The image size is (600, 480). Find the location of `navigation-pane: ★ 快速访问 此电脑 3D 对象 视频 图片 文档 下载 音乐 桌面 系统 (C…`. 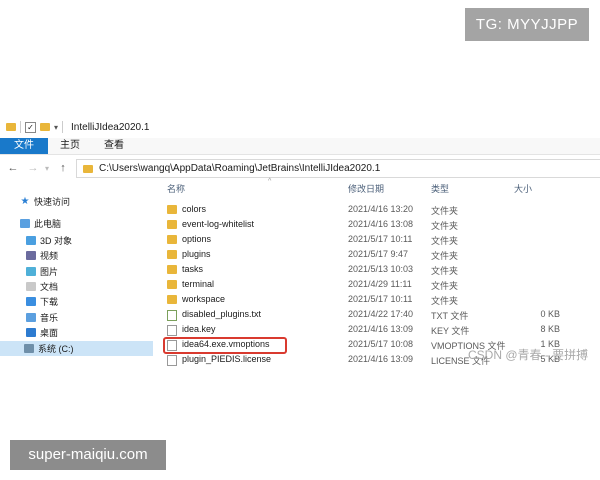

navigation-pane: ★ 快速访问 此电脑 3D 对象 视频 图片 文档 下载 音乐 桌面 系统 (C… is located at coordinates (76, 274).